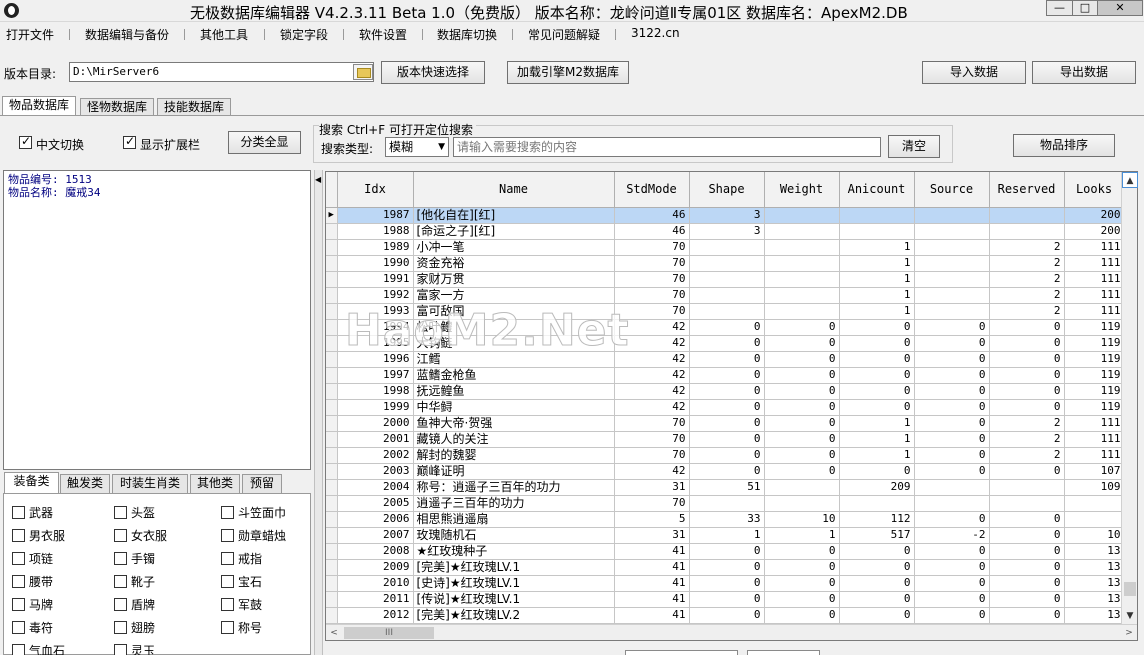 This screenshot has width=1144, height=655. Describe the element at coordinates (375, 567) in the screenshot. I see `table-cell: 2009` at that location.